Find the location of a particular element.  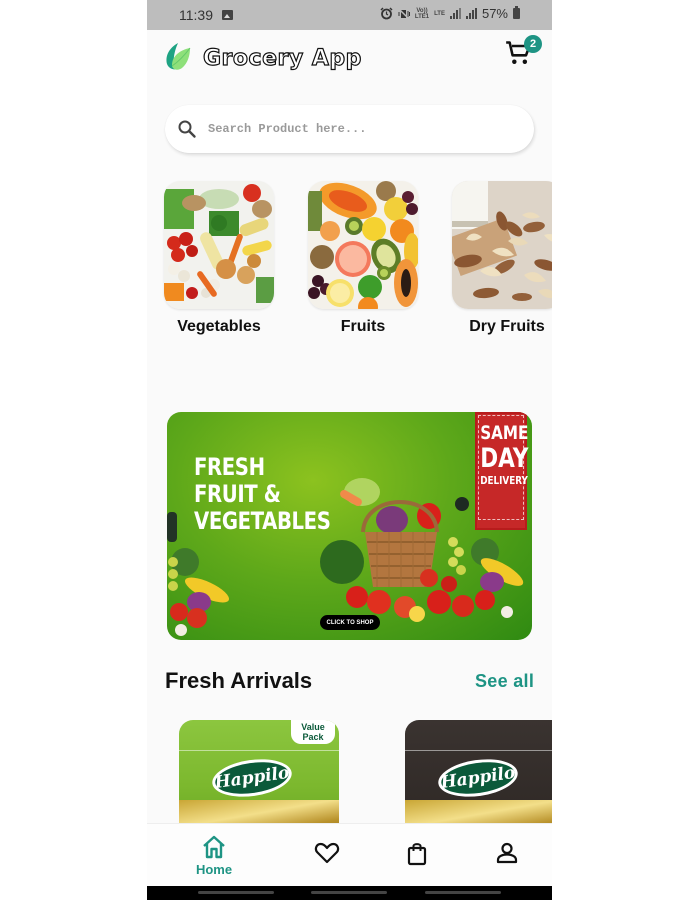

home-icon is located at coordinates (214, 847).